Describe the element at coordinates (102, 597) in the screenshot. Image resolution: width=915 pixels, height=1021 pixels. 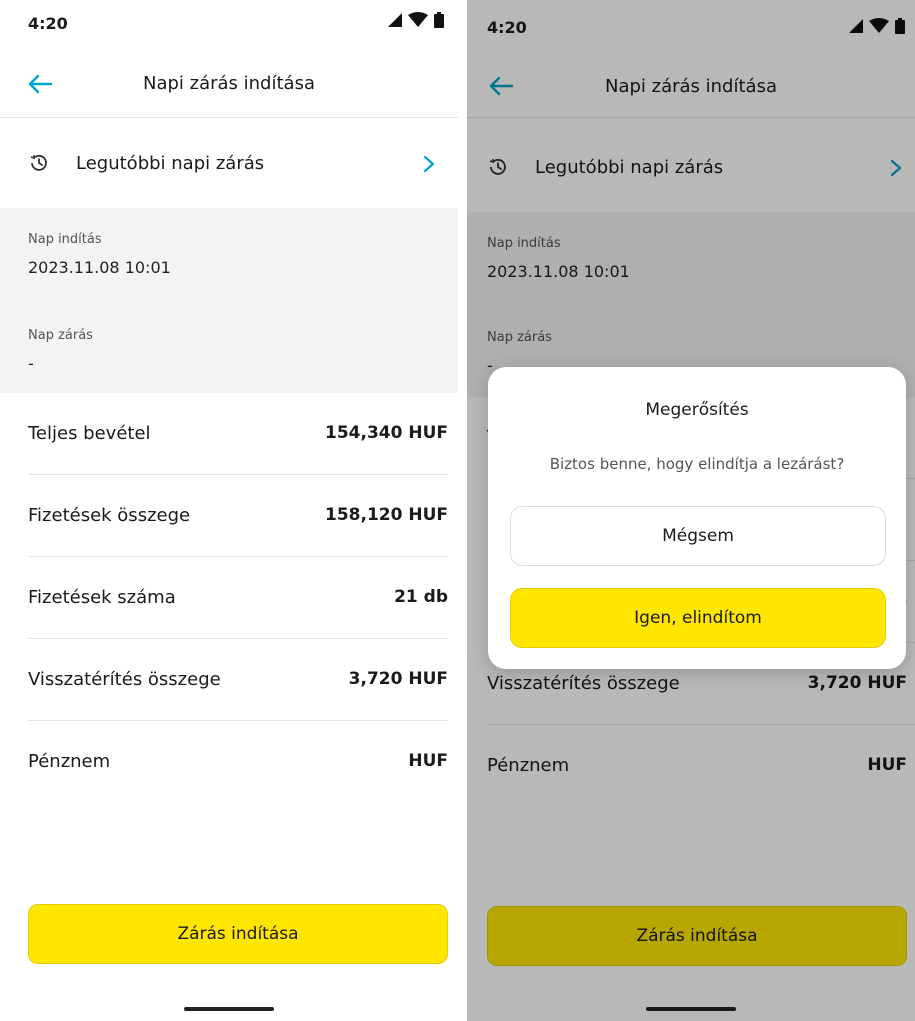
I see `summary-label: Fizetések száma` at that location.